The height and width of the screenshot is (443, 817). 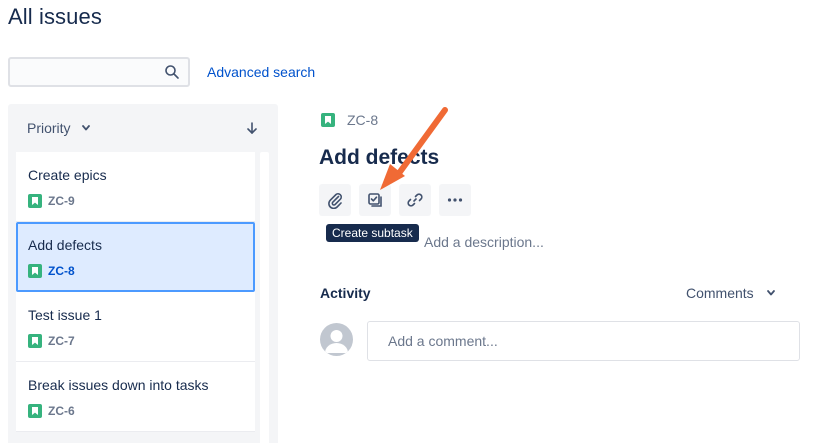 I want to click on more-icon, so click(x=455, y=200).